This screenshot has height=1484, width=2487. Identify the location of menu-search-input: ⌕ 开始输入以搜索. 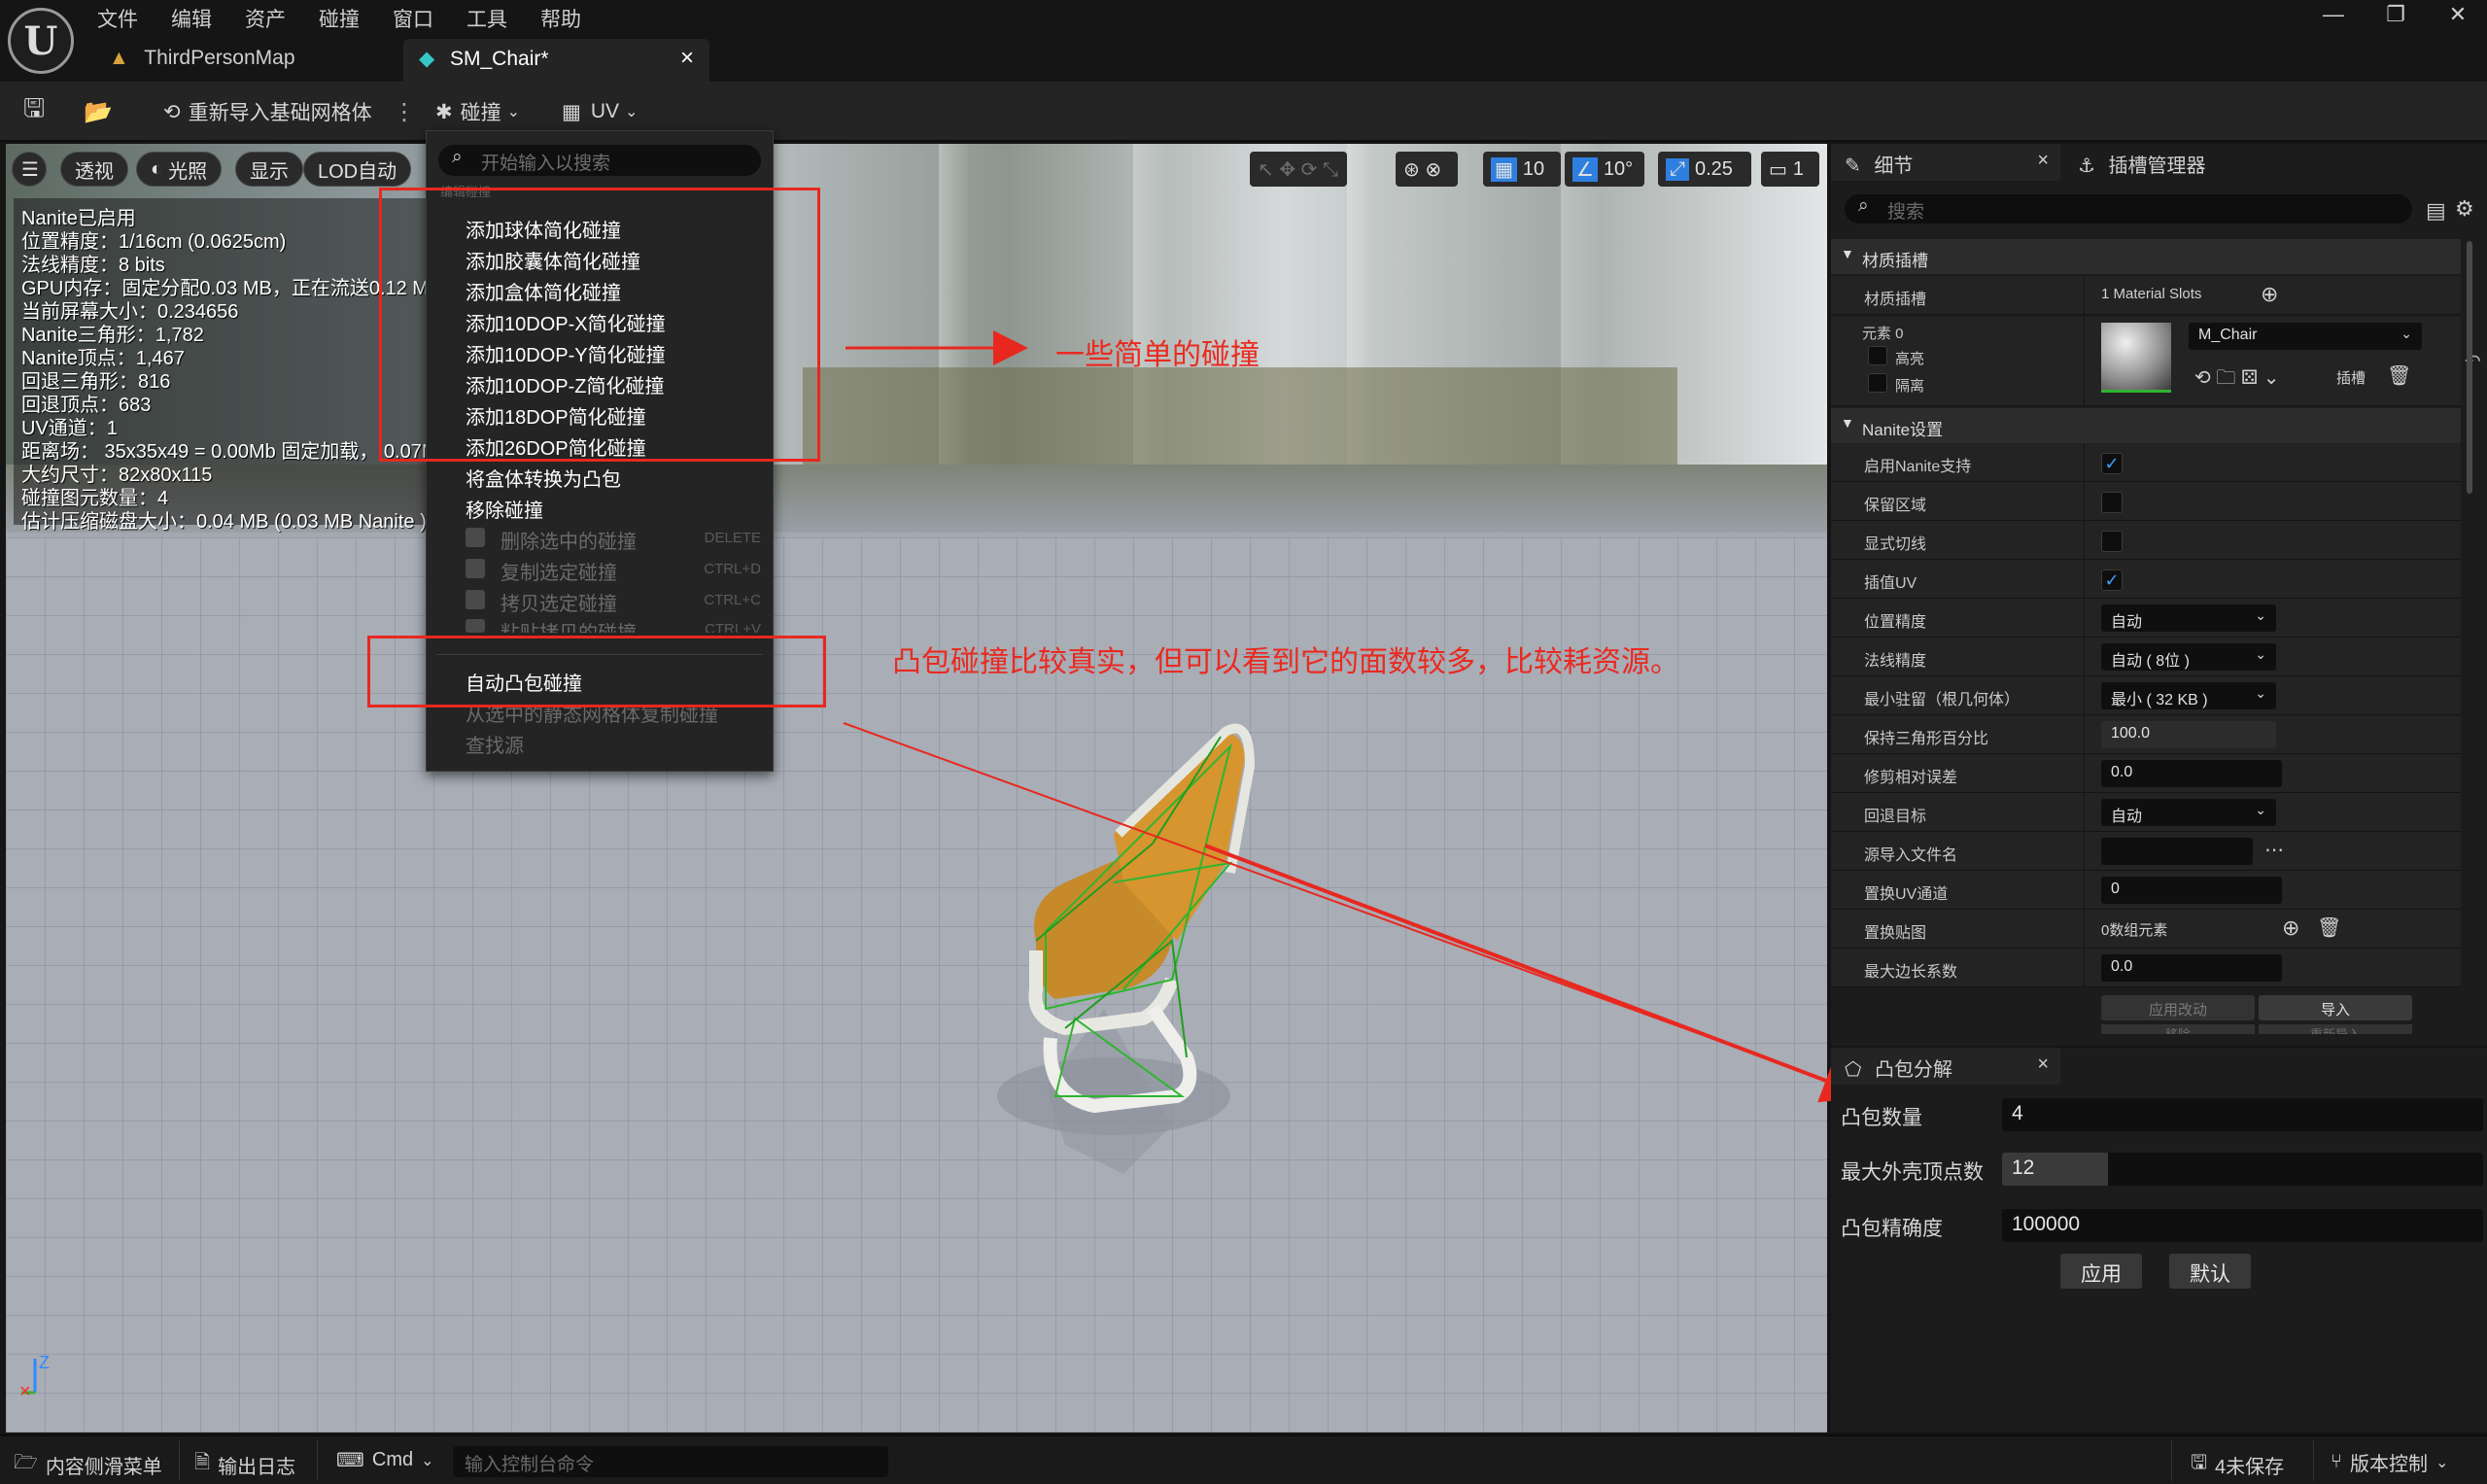
(599, 160).